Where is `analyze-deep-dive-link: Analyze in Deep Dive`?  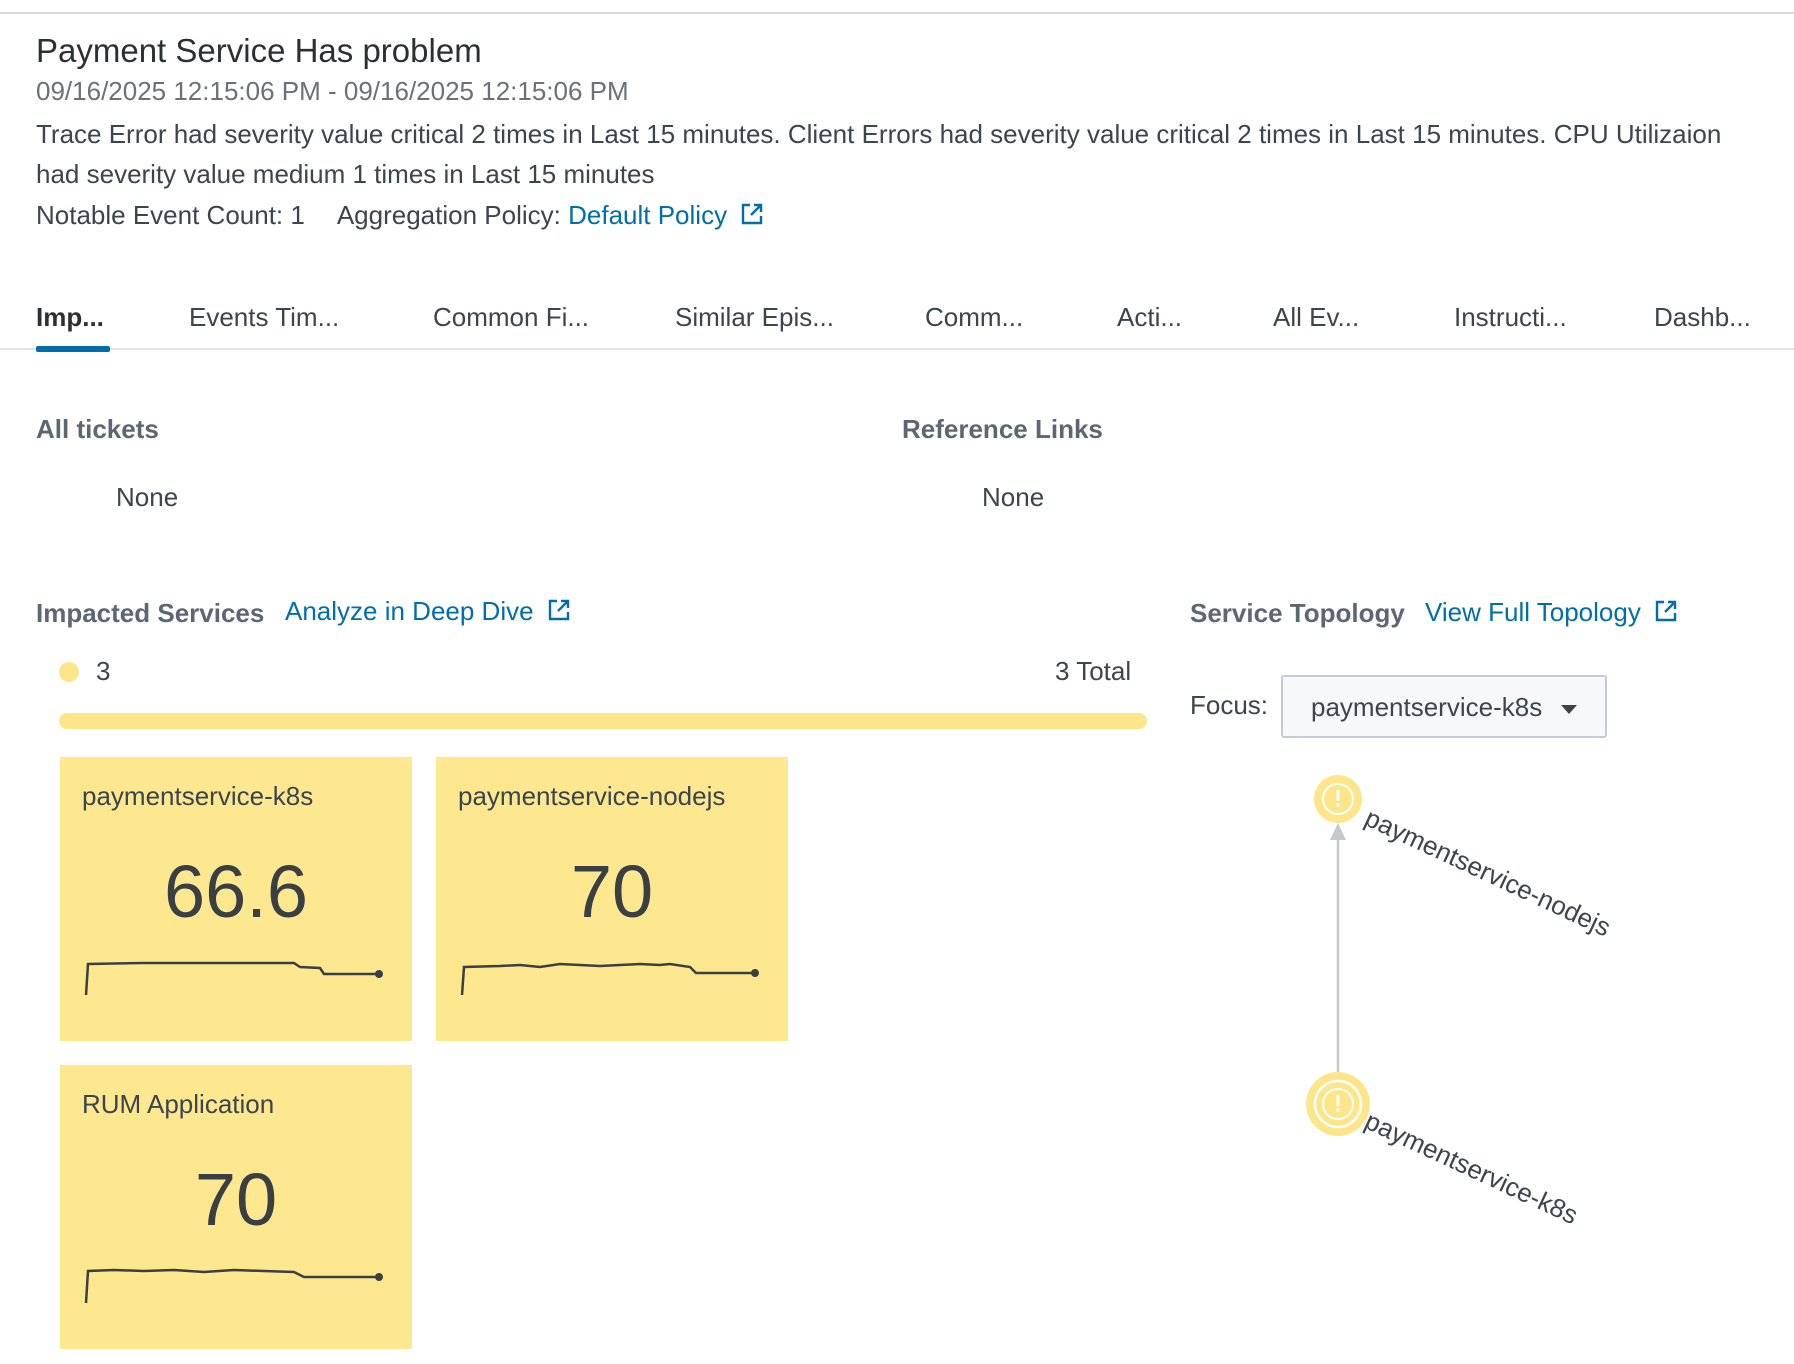
analyze-deep-dive-link: Analyze in Deep Dive is located at coordinates (428, 611).